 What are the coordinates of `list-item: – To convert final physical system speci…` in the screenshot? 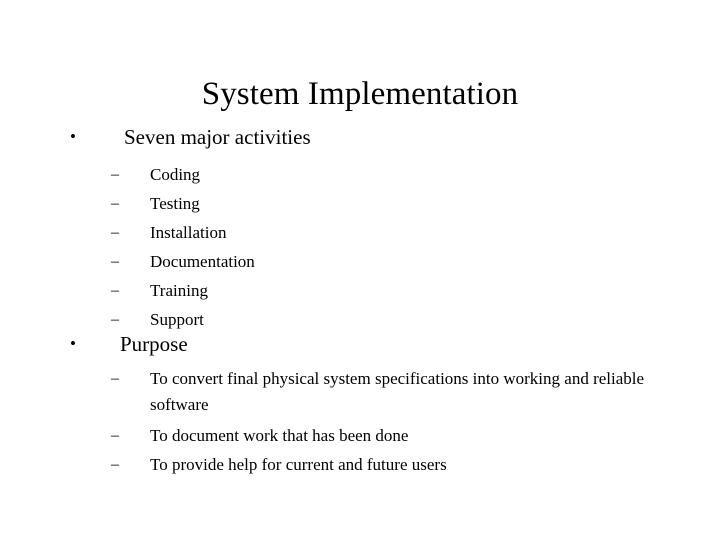 It's located at (360, 393).